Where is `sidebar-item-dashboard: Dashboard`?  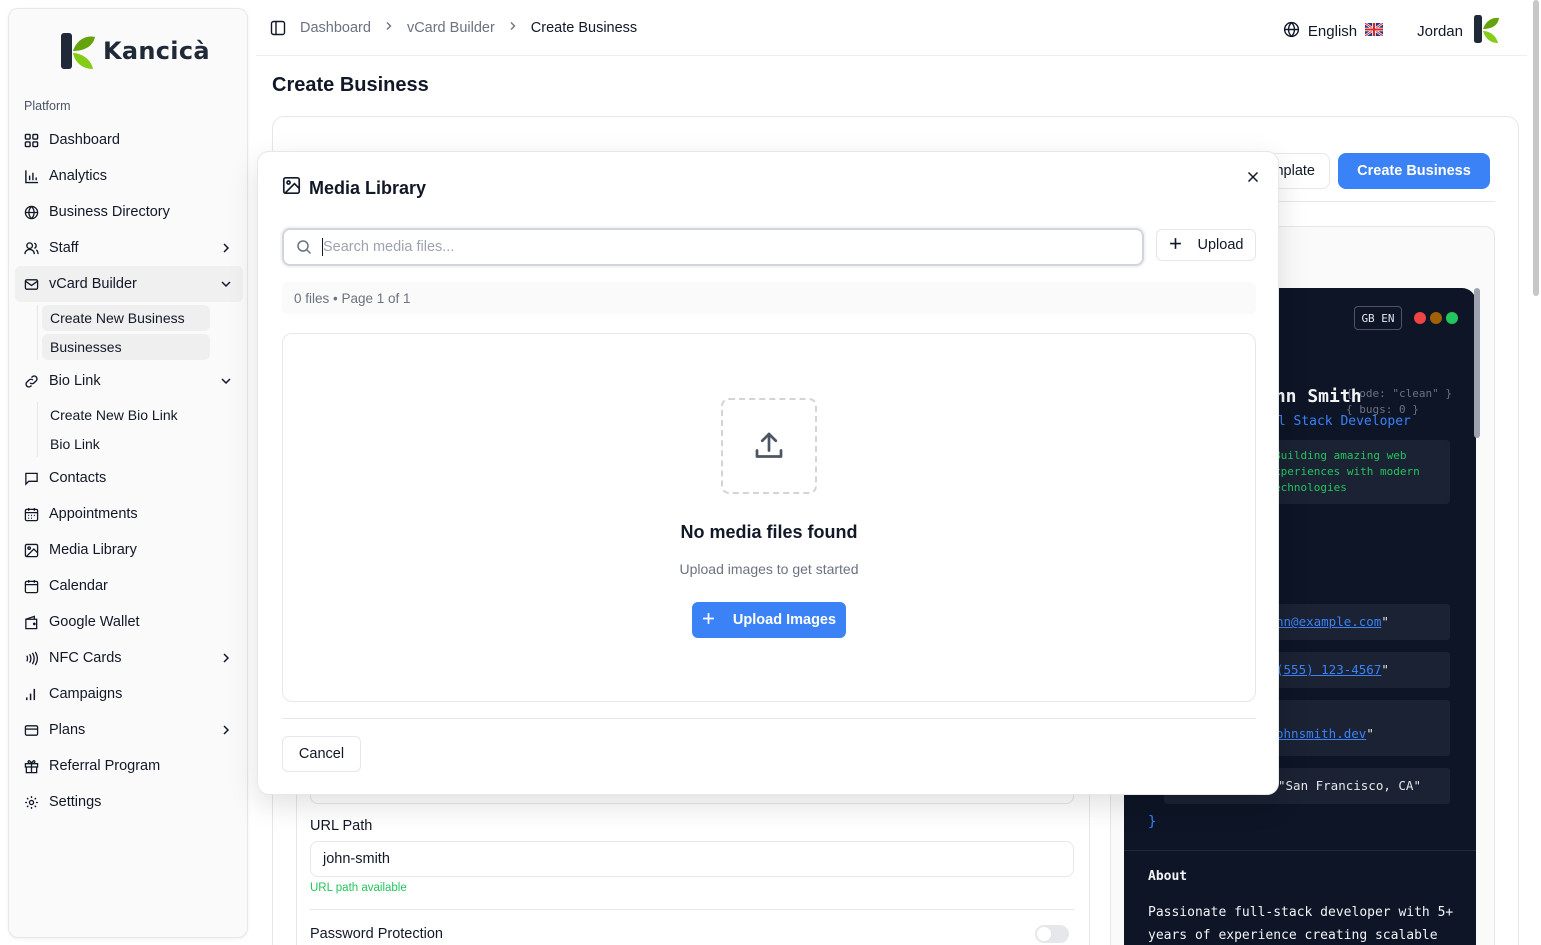 sidebar-item-dashboard: Dashboard is located at coordinates (129, 140).